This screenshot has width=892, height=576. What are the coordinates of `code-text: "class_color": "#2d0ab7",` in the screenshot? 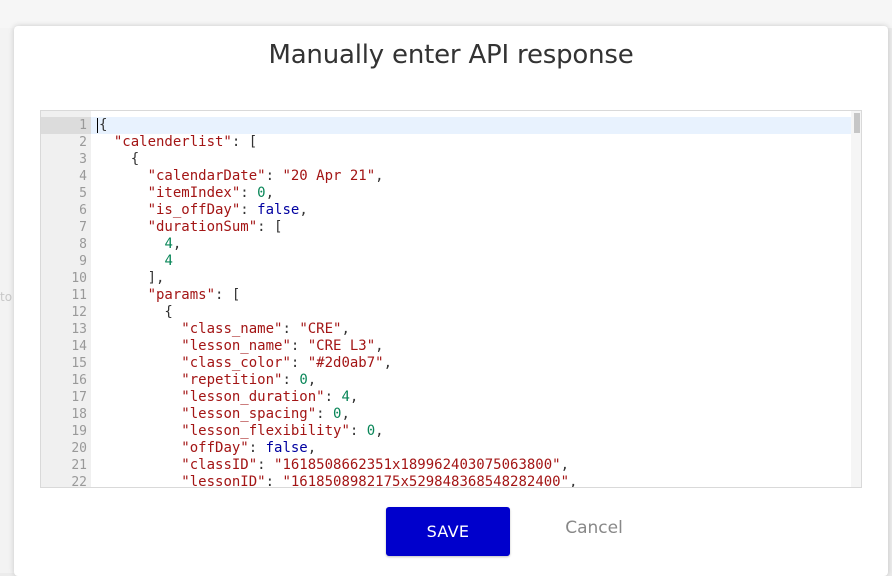 It's located at (244, 363).